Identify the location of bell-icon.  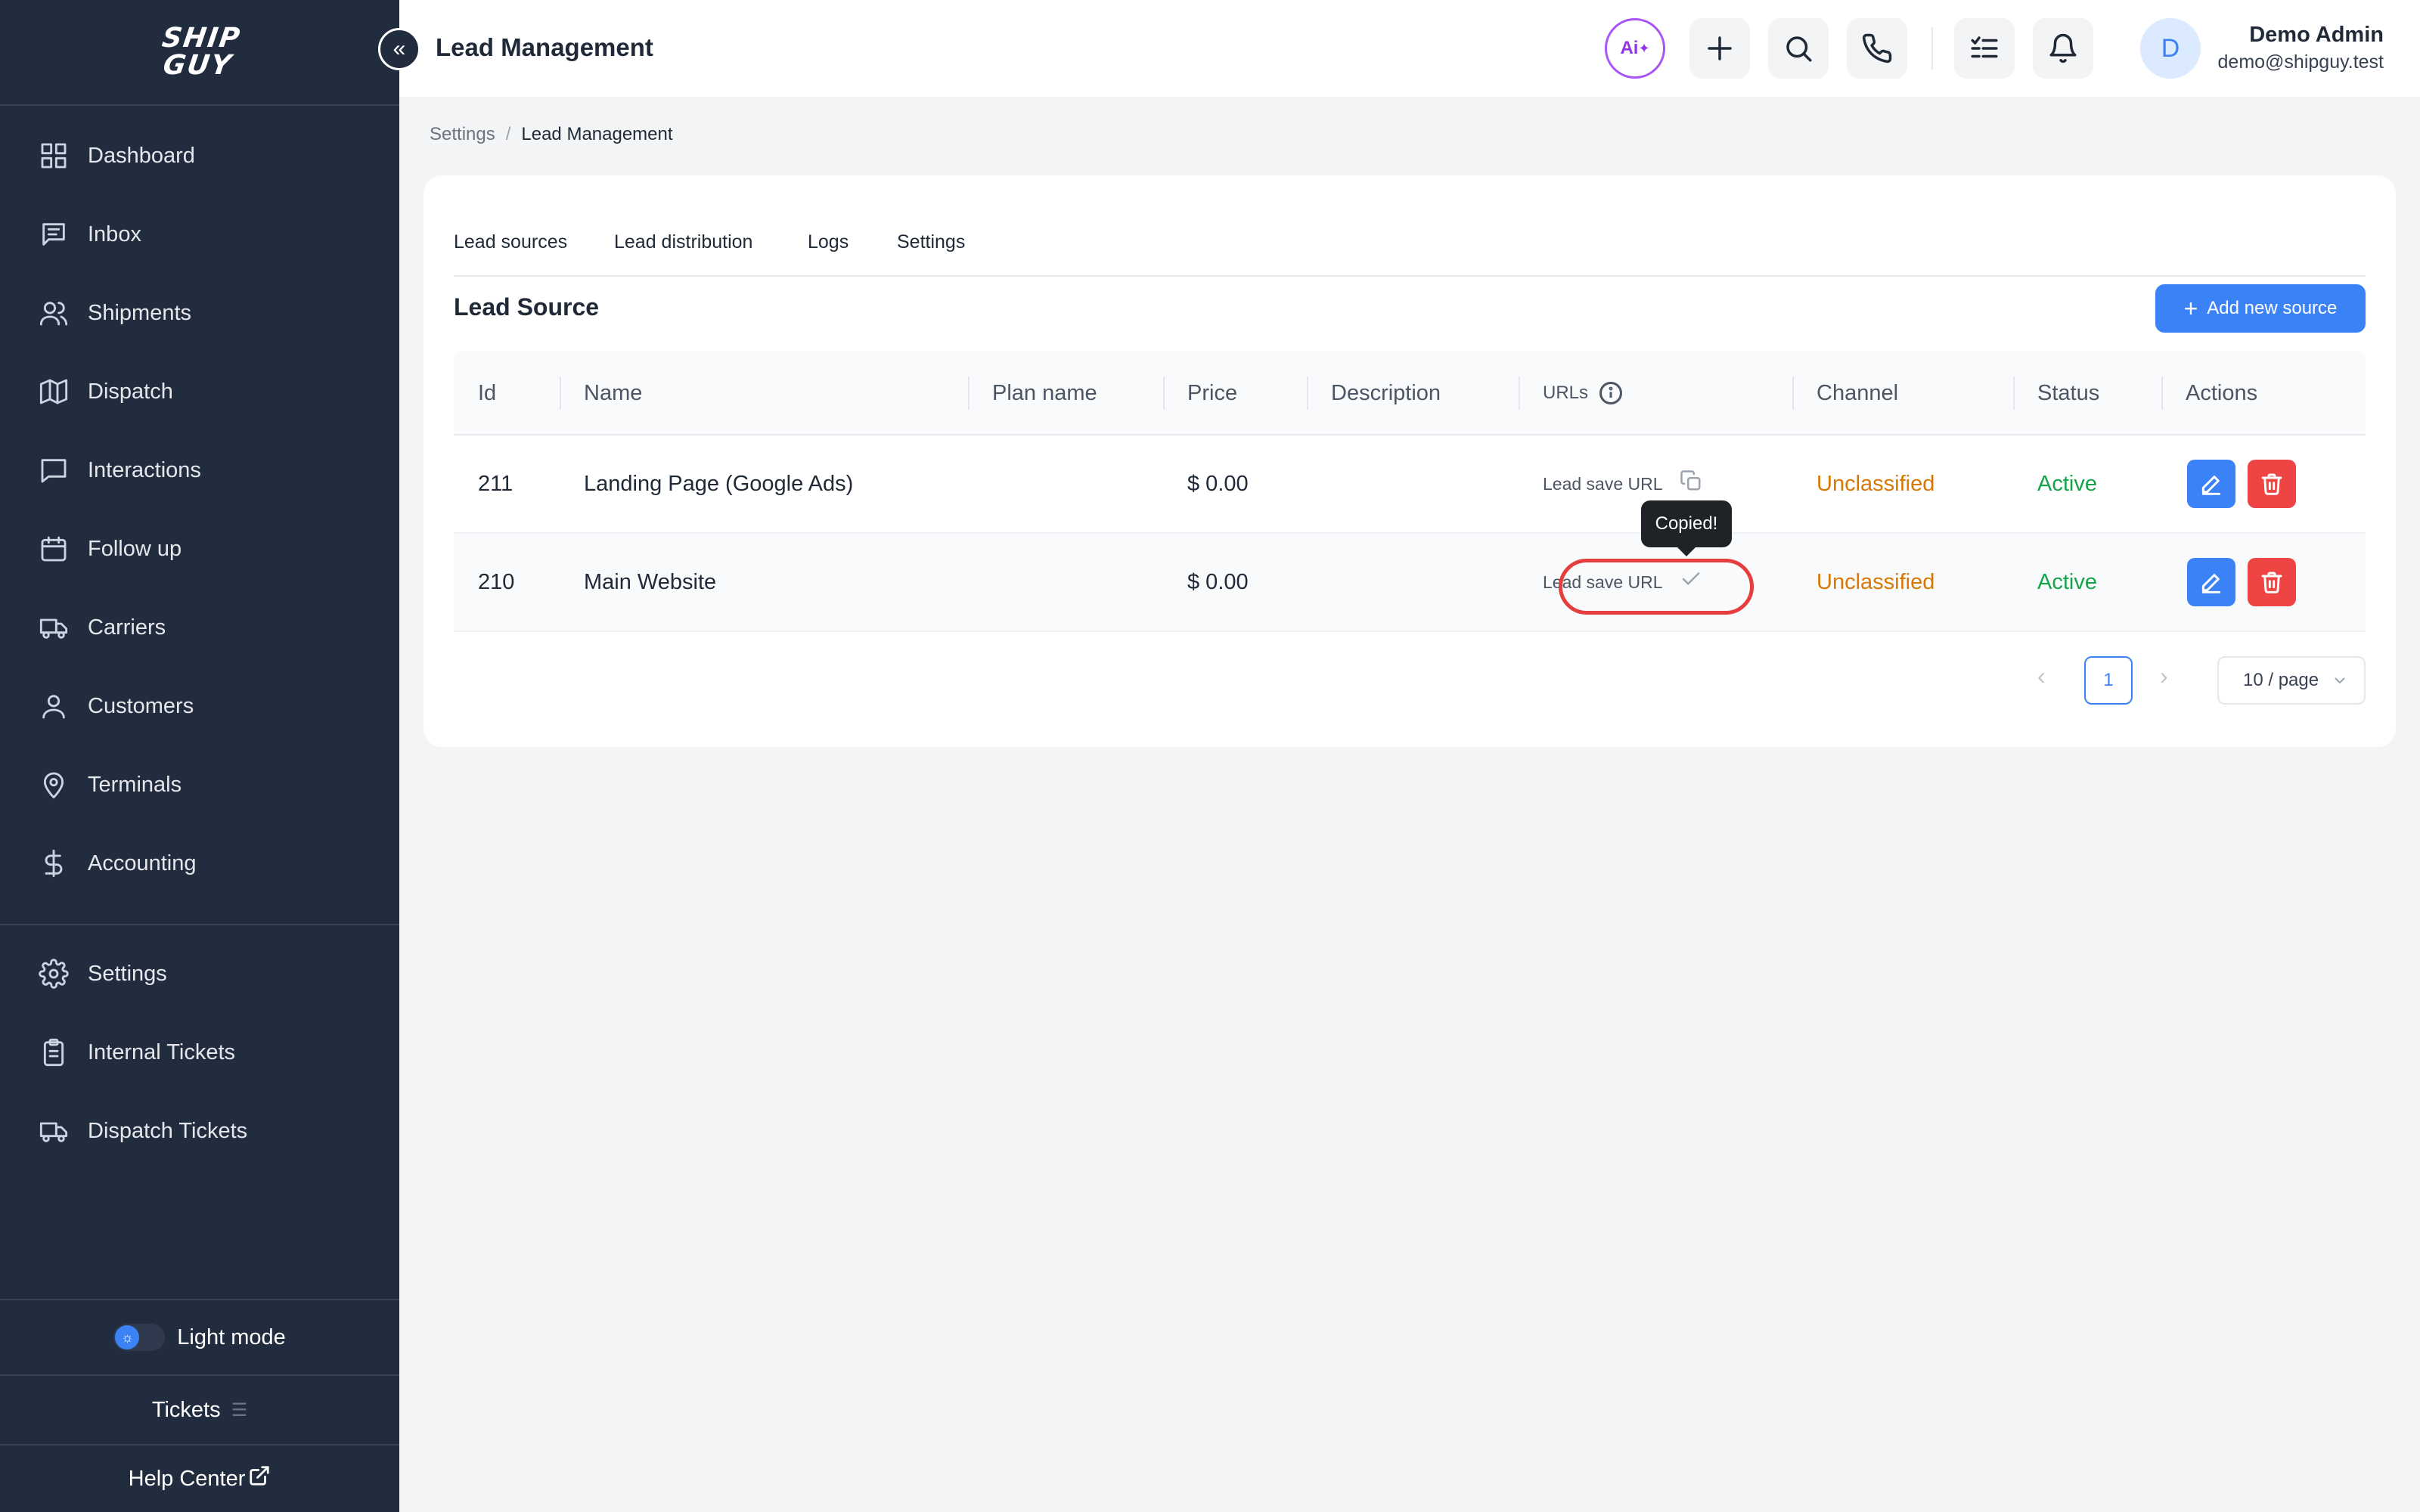
(2063, 48).